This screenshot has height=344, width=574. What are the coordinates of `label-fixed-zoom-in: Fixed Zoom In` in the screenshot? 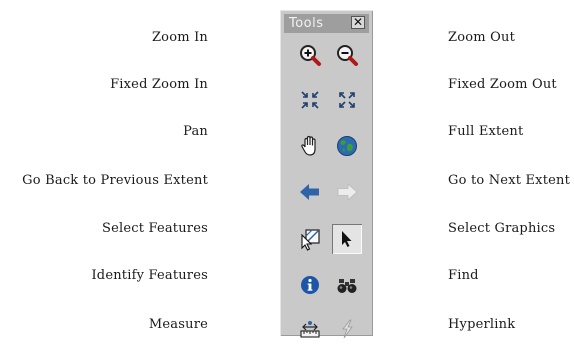 It's located at (159, 84).